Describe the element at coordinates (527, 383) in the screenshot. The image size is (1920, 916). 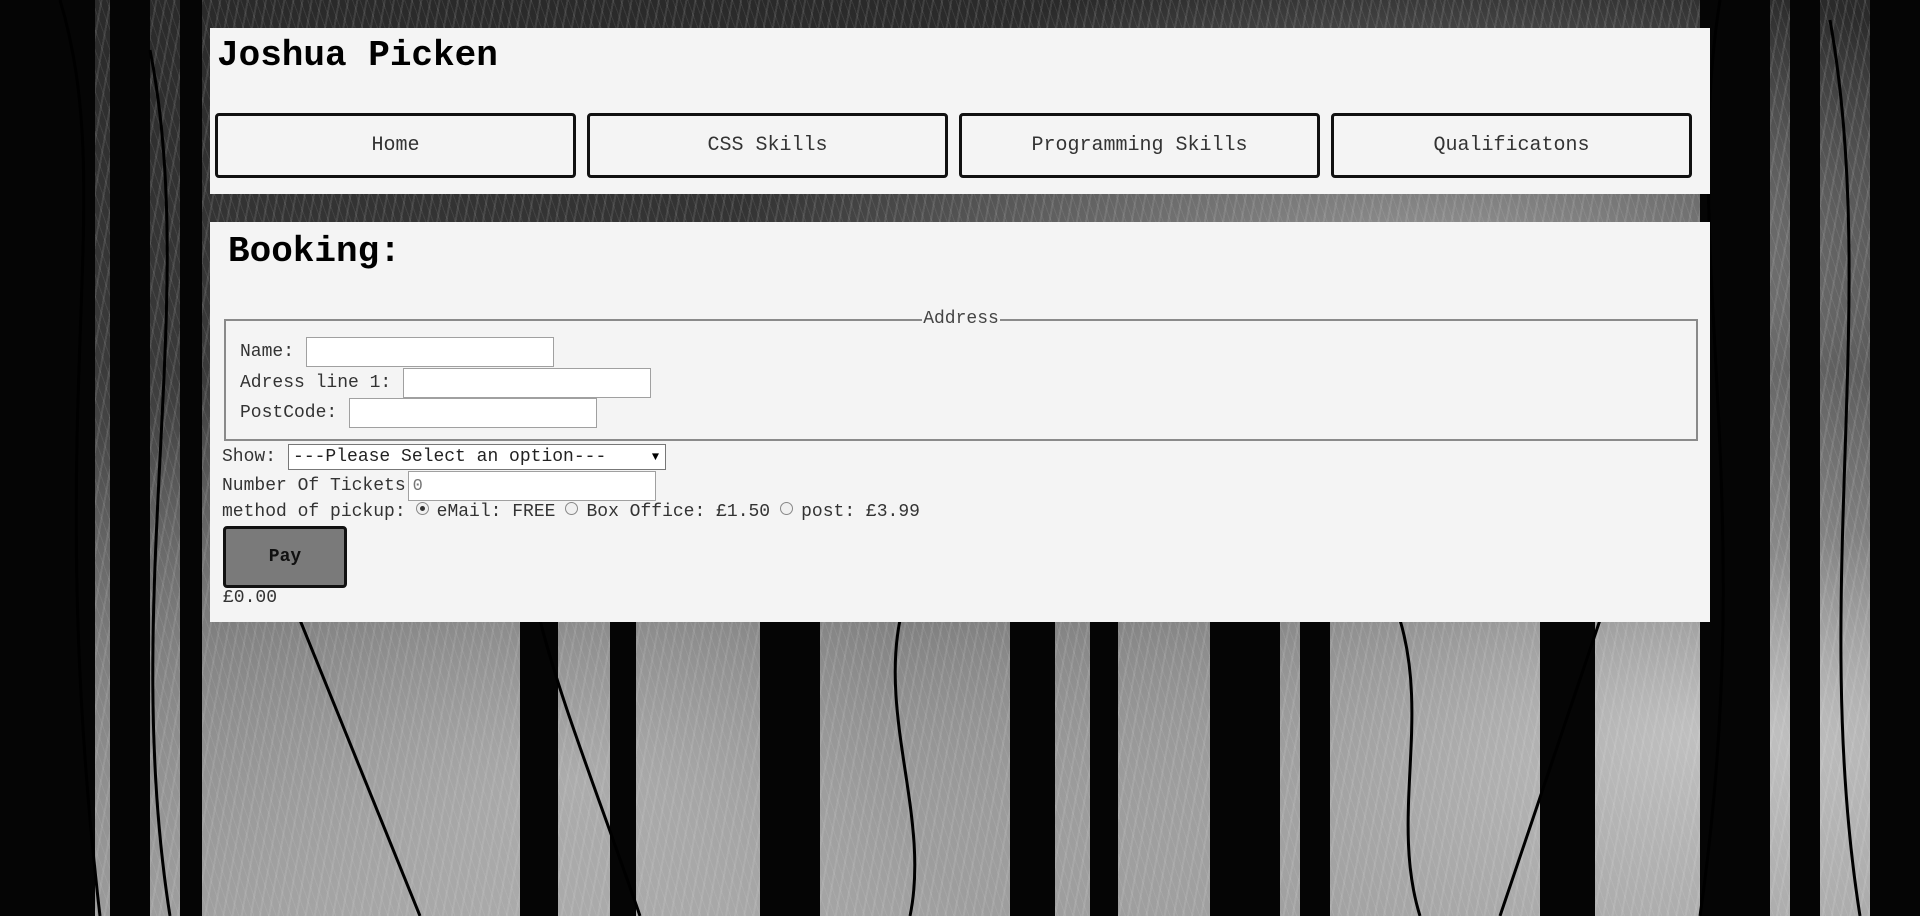
I see `address-line1-input` at that location.